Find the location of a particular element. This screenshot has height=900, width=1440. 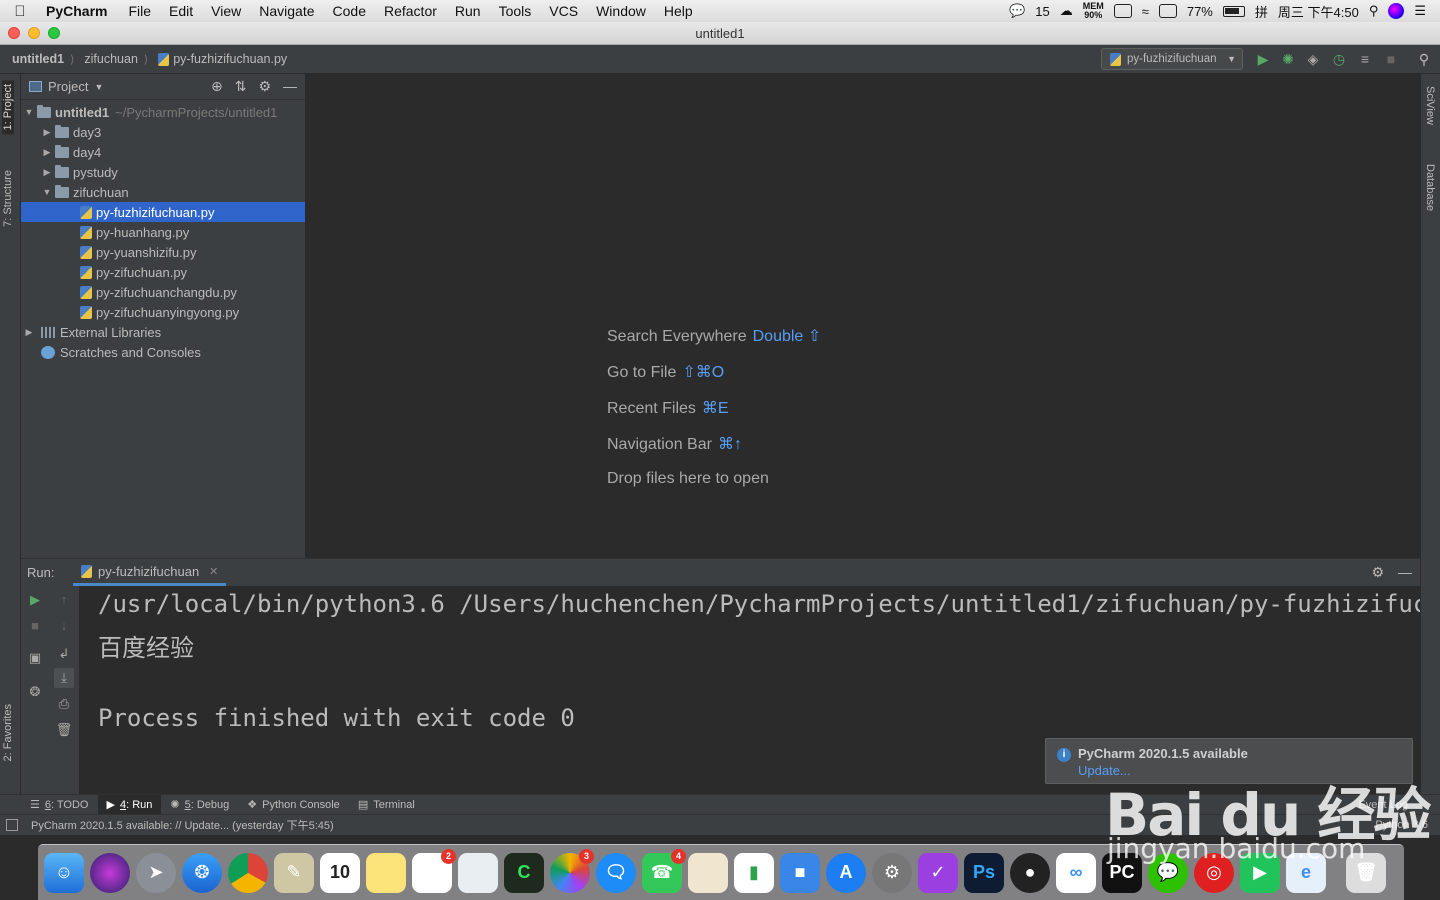

app-menu: PyCharm is located at coordinates (79, 11).